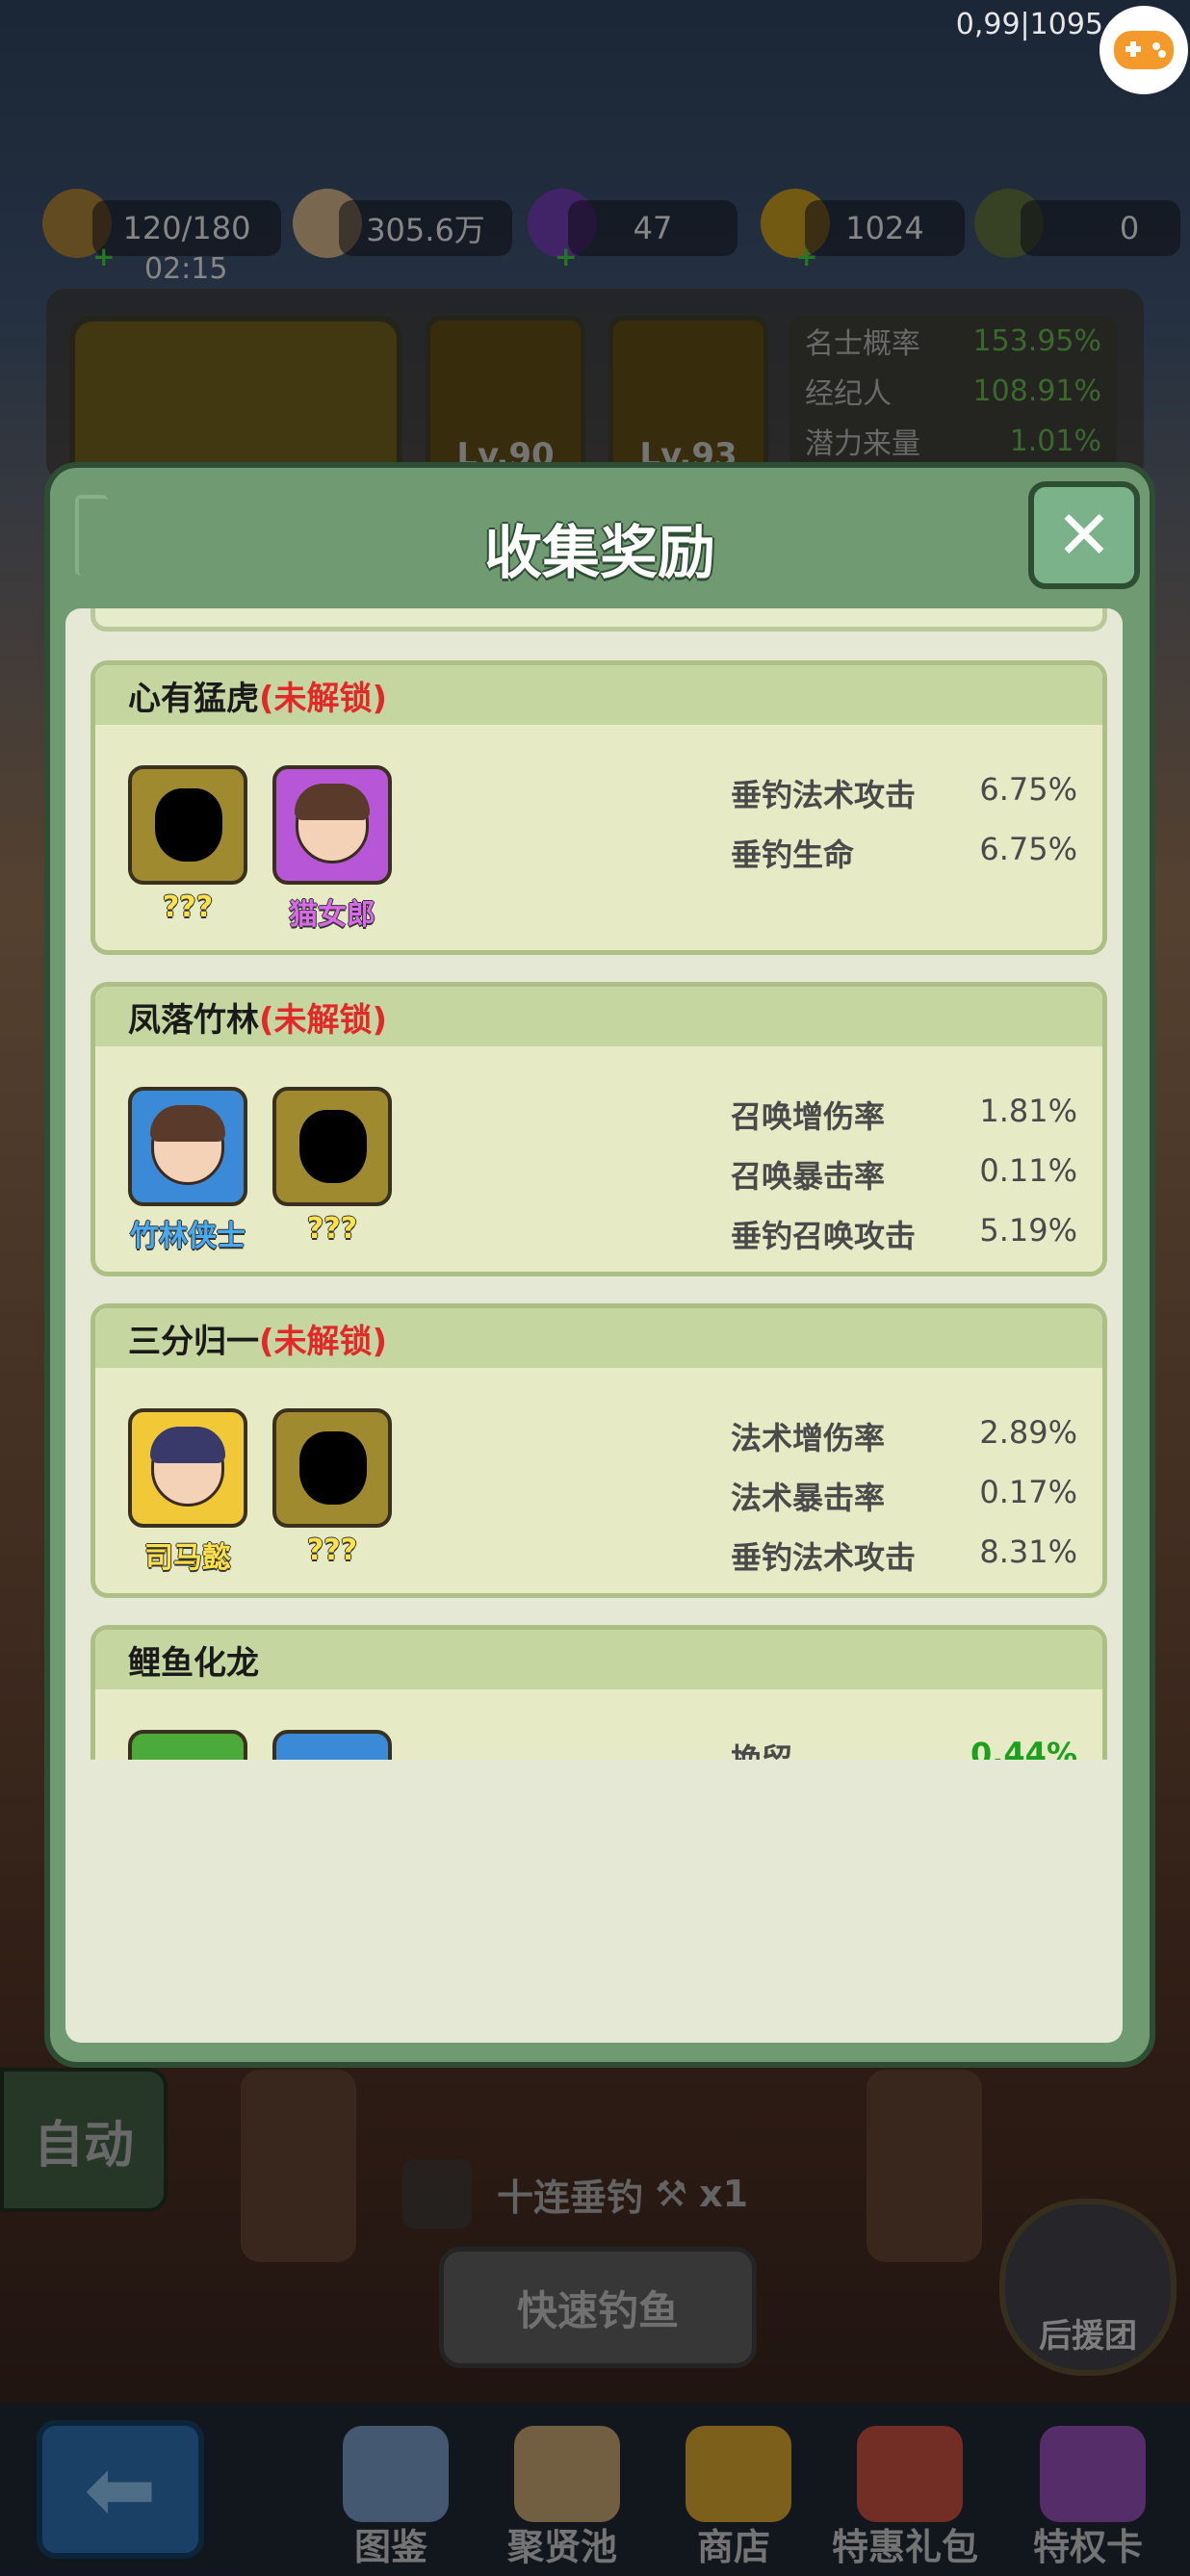 The height and width of the screenshot is (2576, 1190). Describe the element at coordinates (188, 1558) in the screenshot. I see `hero-name: 司马懿` at that location.